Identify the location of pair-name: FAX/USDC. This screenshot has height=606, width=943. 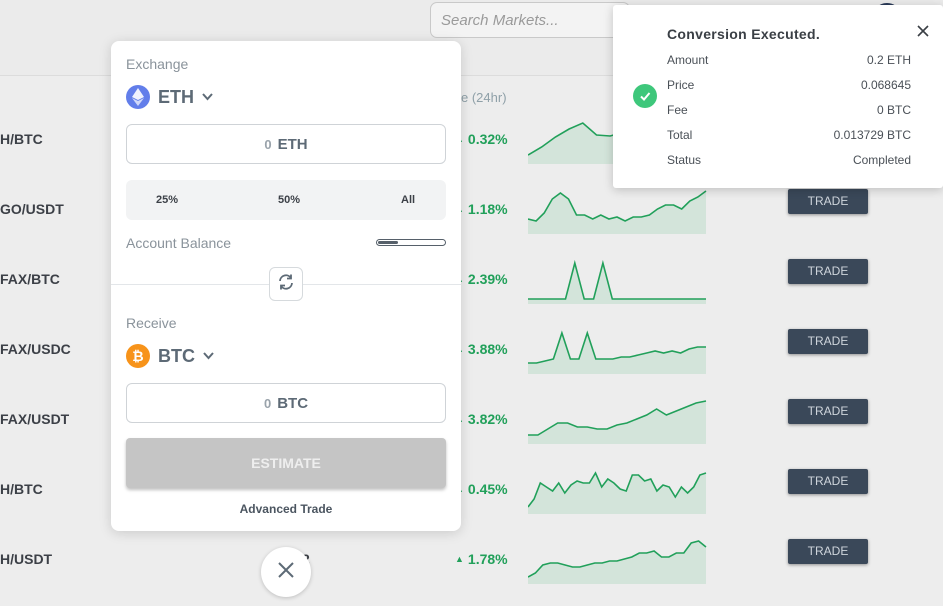
(35, 349).